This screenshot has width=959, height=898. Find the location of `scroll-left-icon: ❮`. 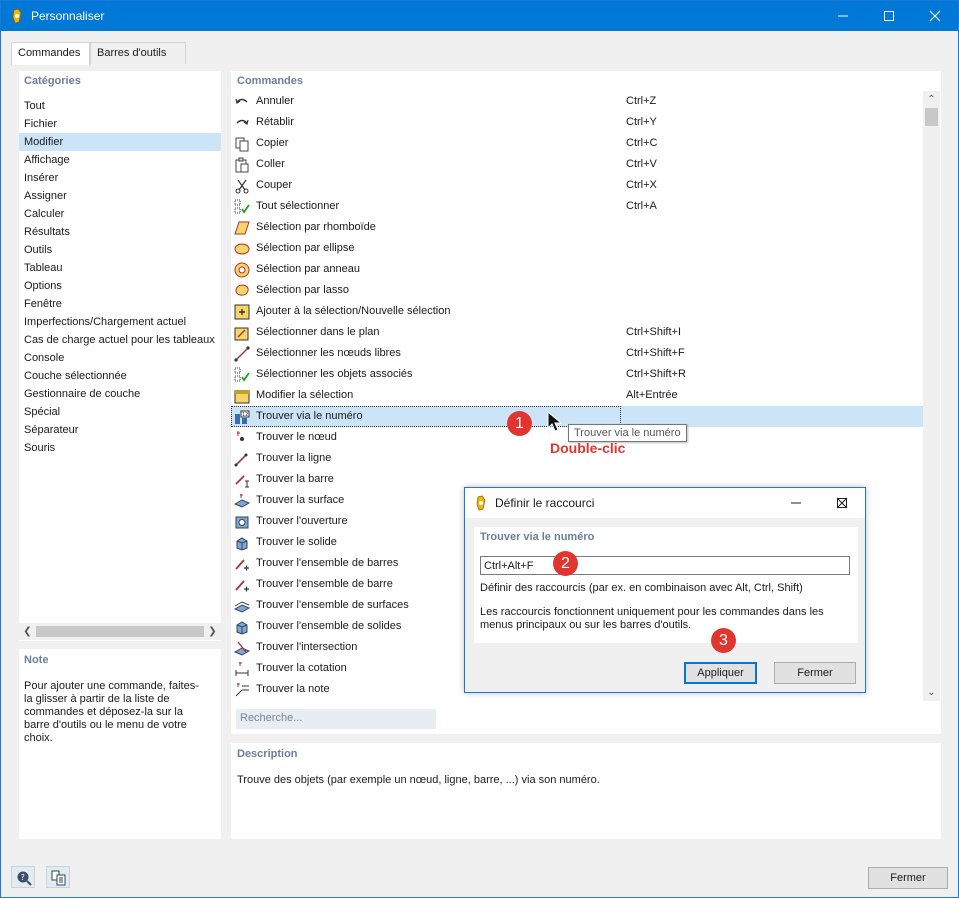

scroll-left-icon: ❮ is located at coordinates (27, 631).